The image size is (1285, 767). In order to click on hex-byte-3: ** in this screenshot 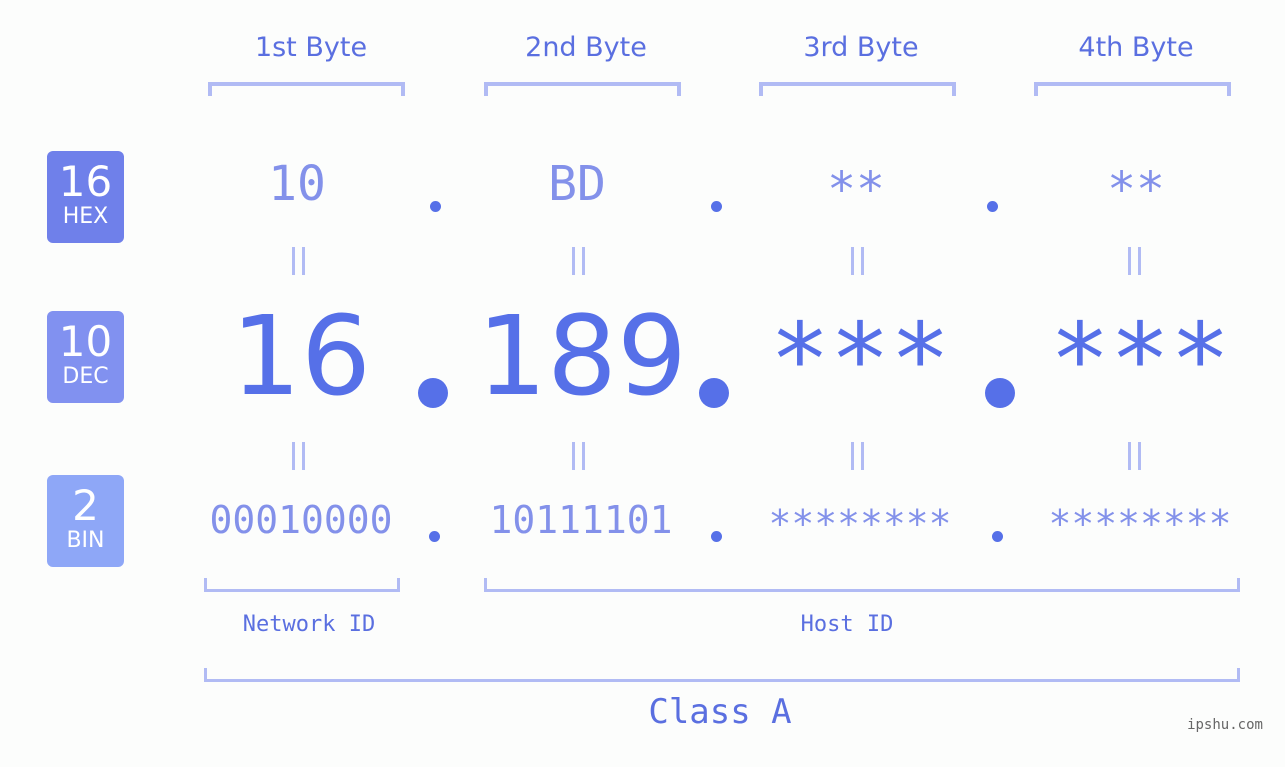, I will do `click(856, 190)`.